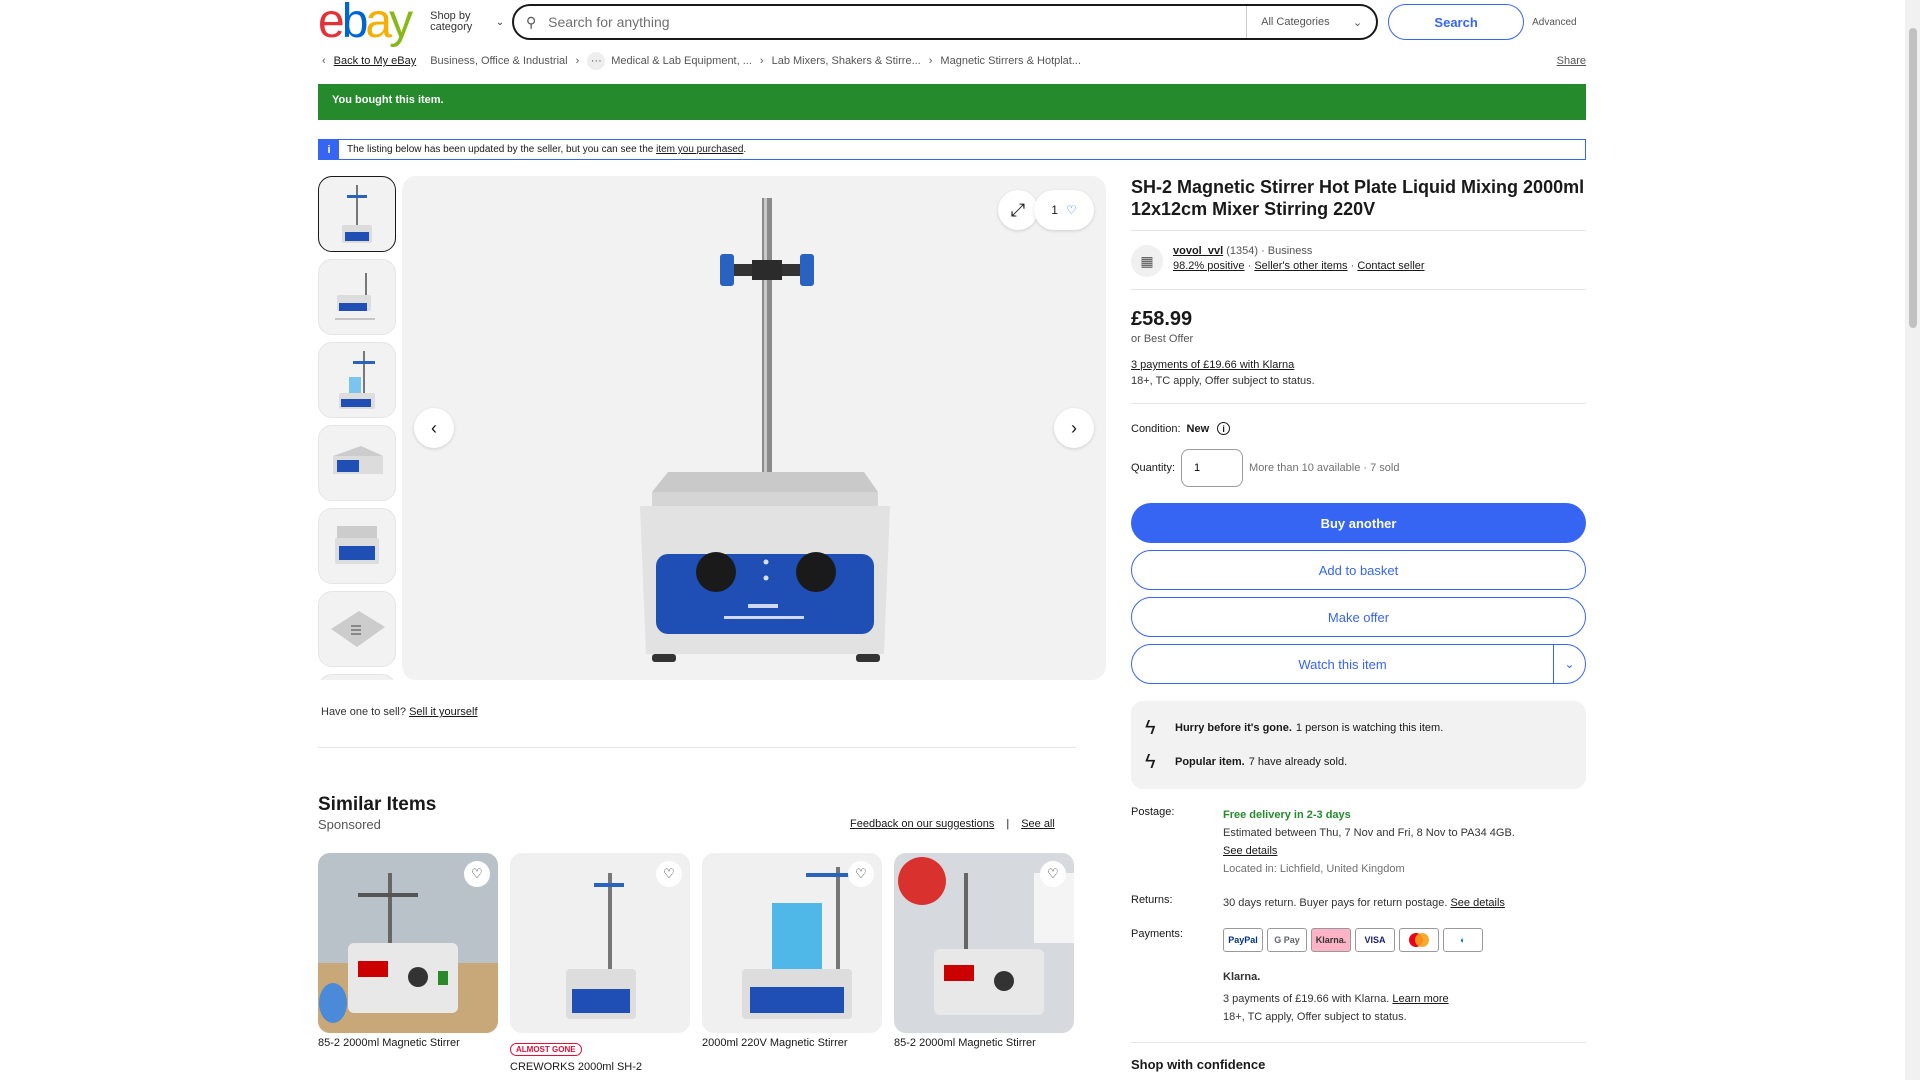 The width and height of the screenshot is (1920, 1080). Describe the element at coordinates (576, 1067) in the screenshot. I see `card-title: CREWORKS 2000ml SH-2` at that location.